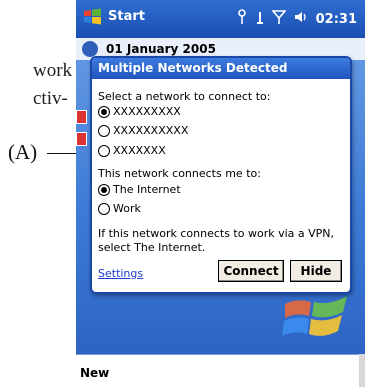 The image size is (365, 387). Describe the element at coordinates (120, 273) in the screenshot. I see `settings-link: Settings` at that location.